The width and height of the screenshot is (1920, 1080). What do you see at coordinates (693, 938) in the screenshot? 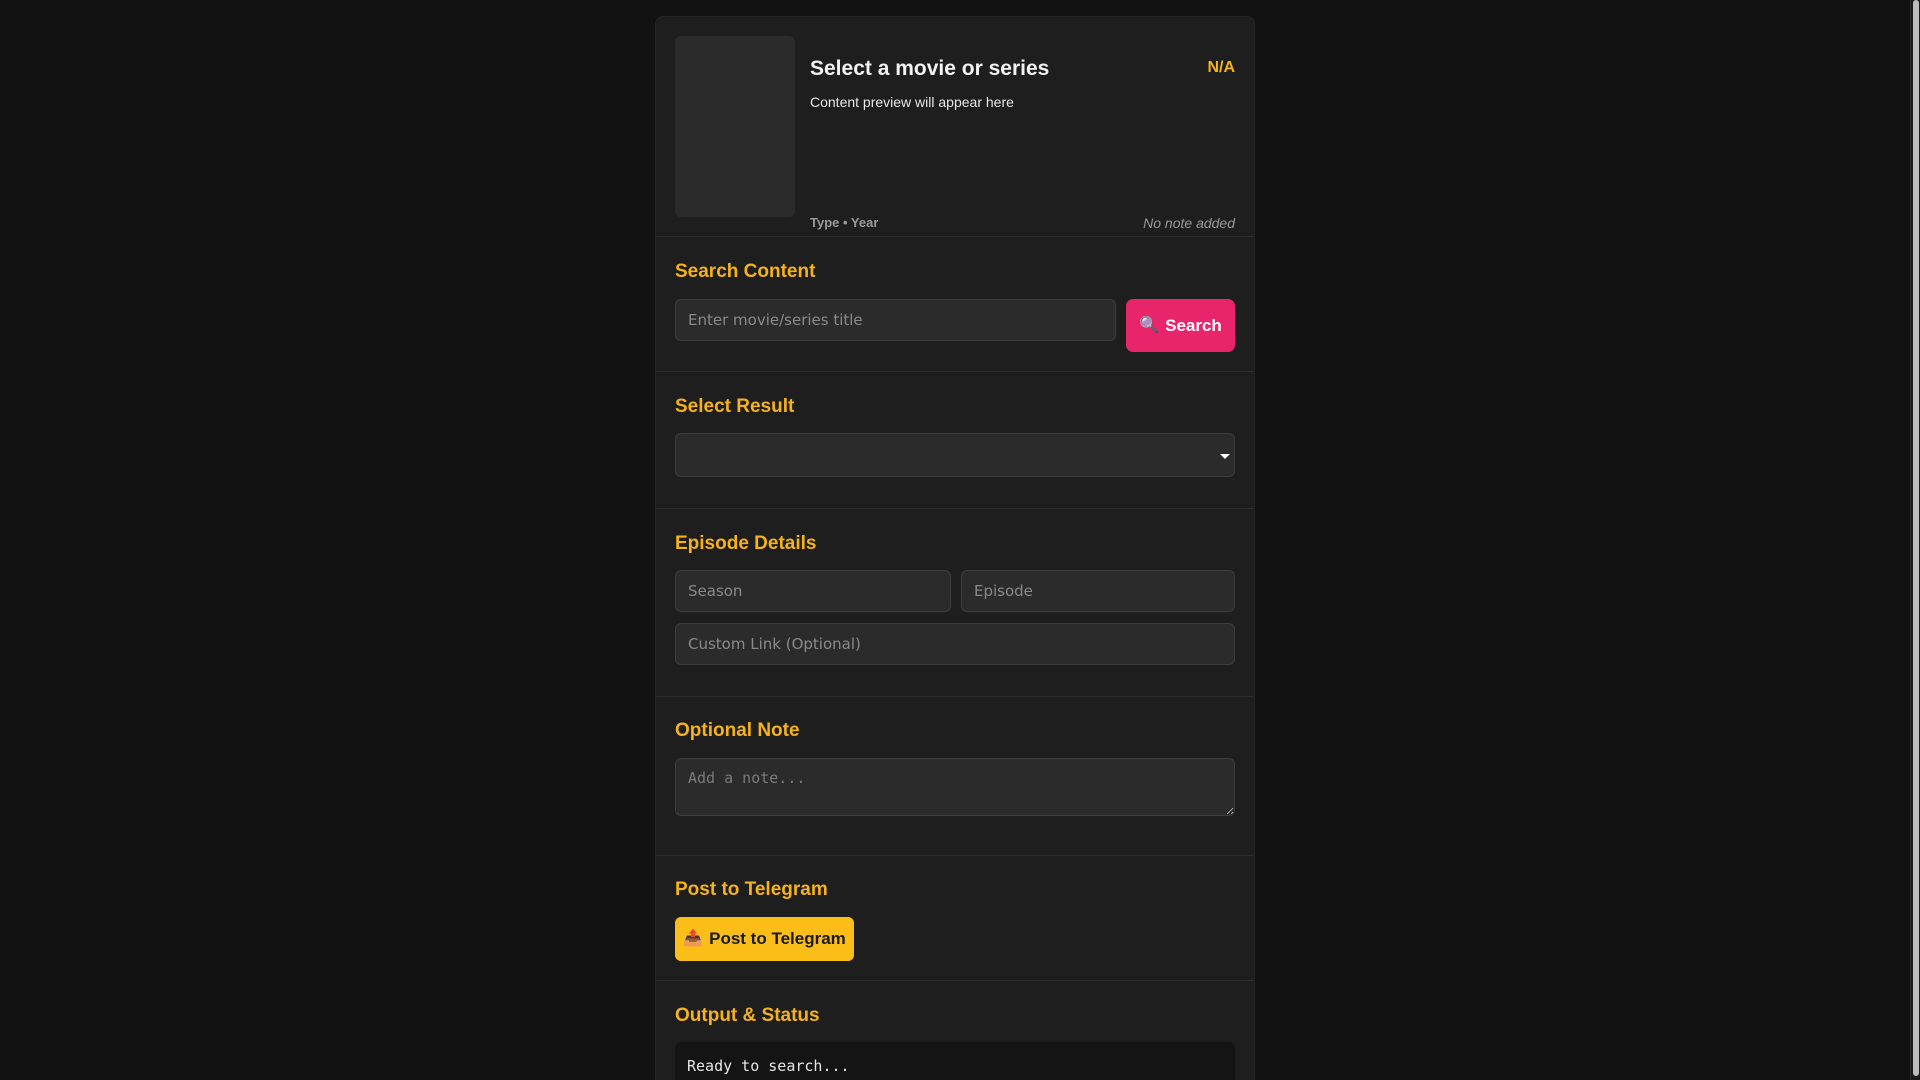
I see `outbox-icon: 📤` at bounding box center [693, 938].